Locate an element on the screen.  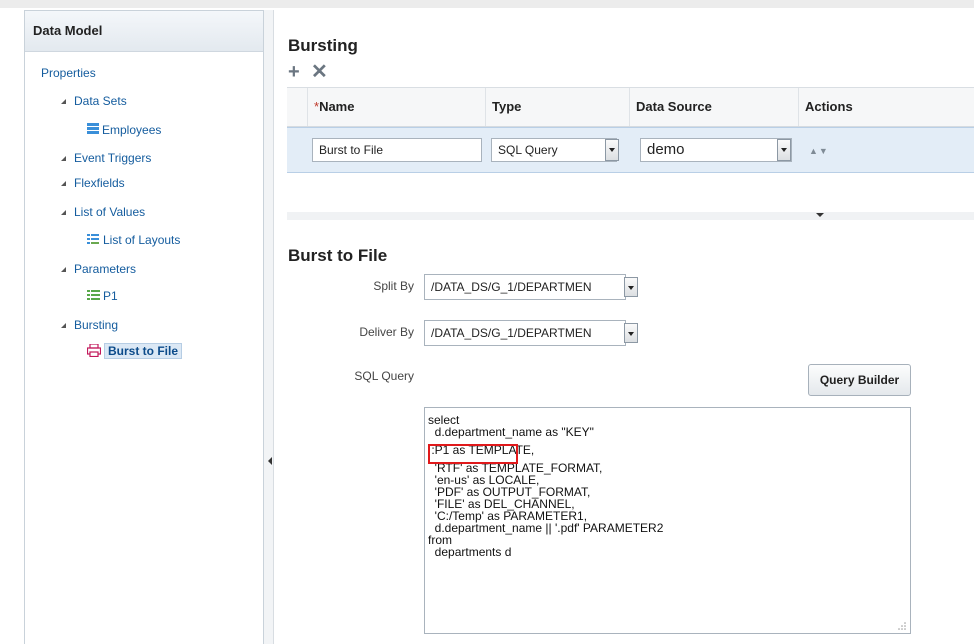
tree-item-label: Burst to File is located at coordinates (143, 351).